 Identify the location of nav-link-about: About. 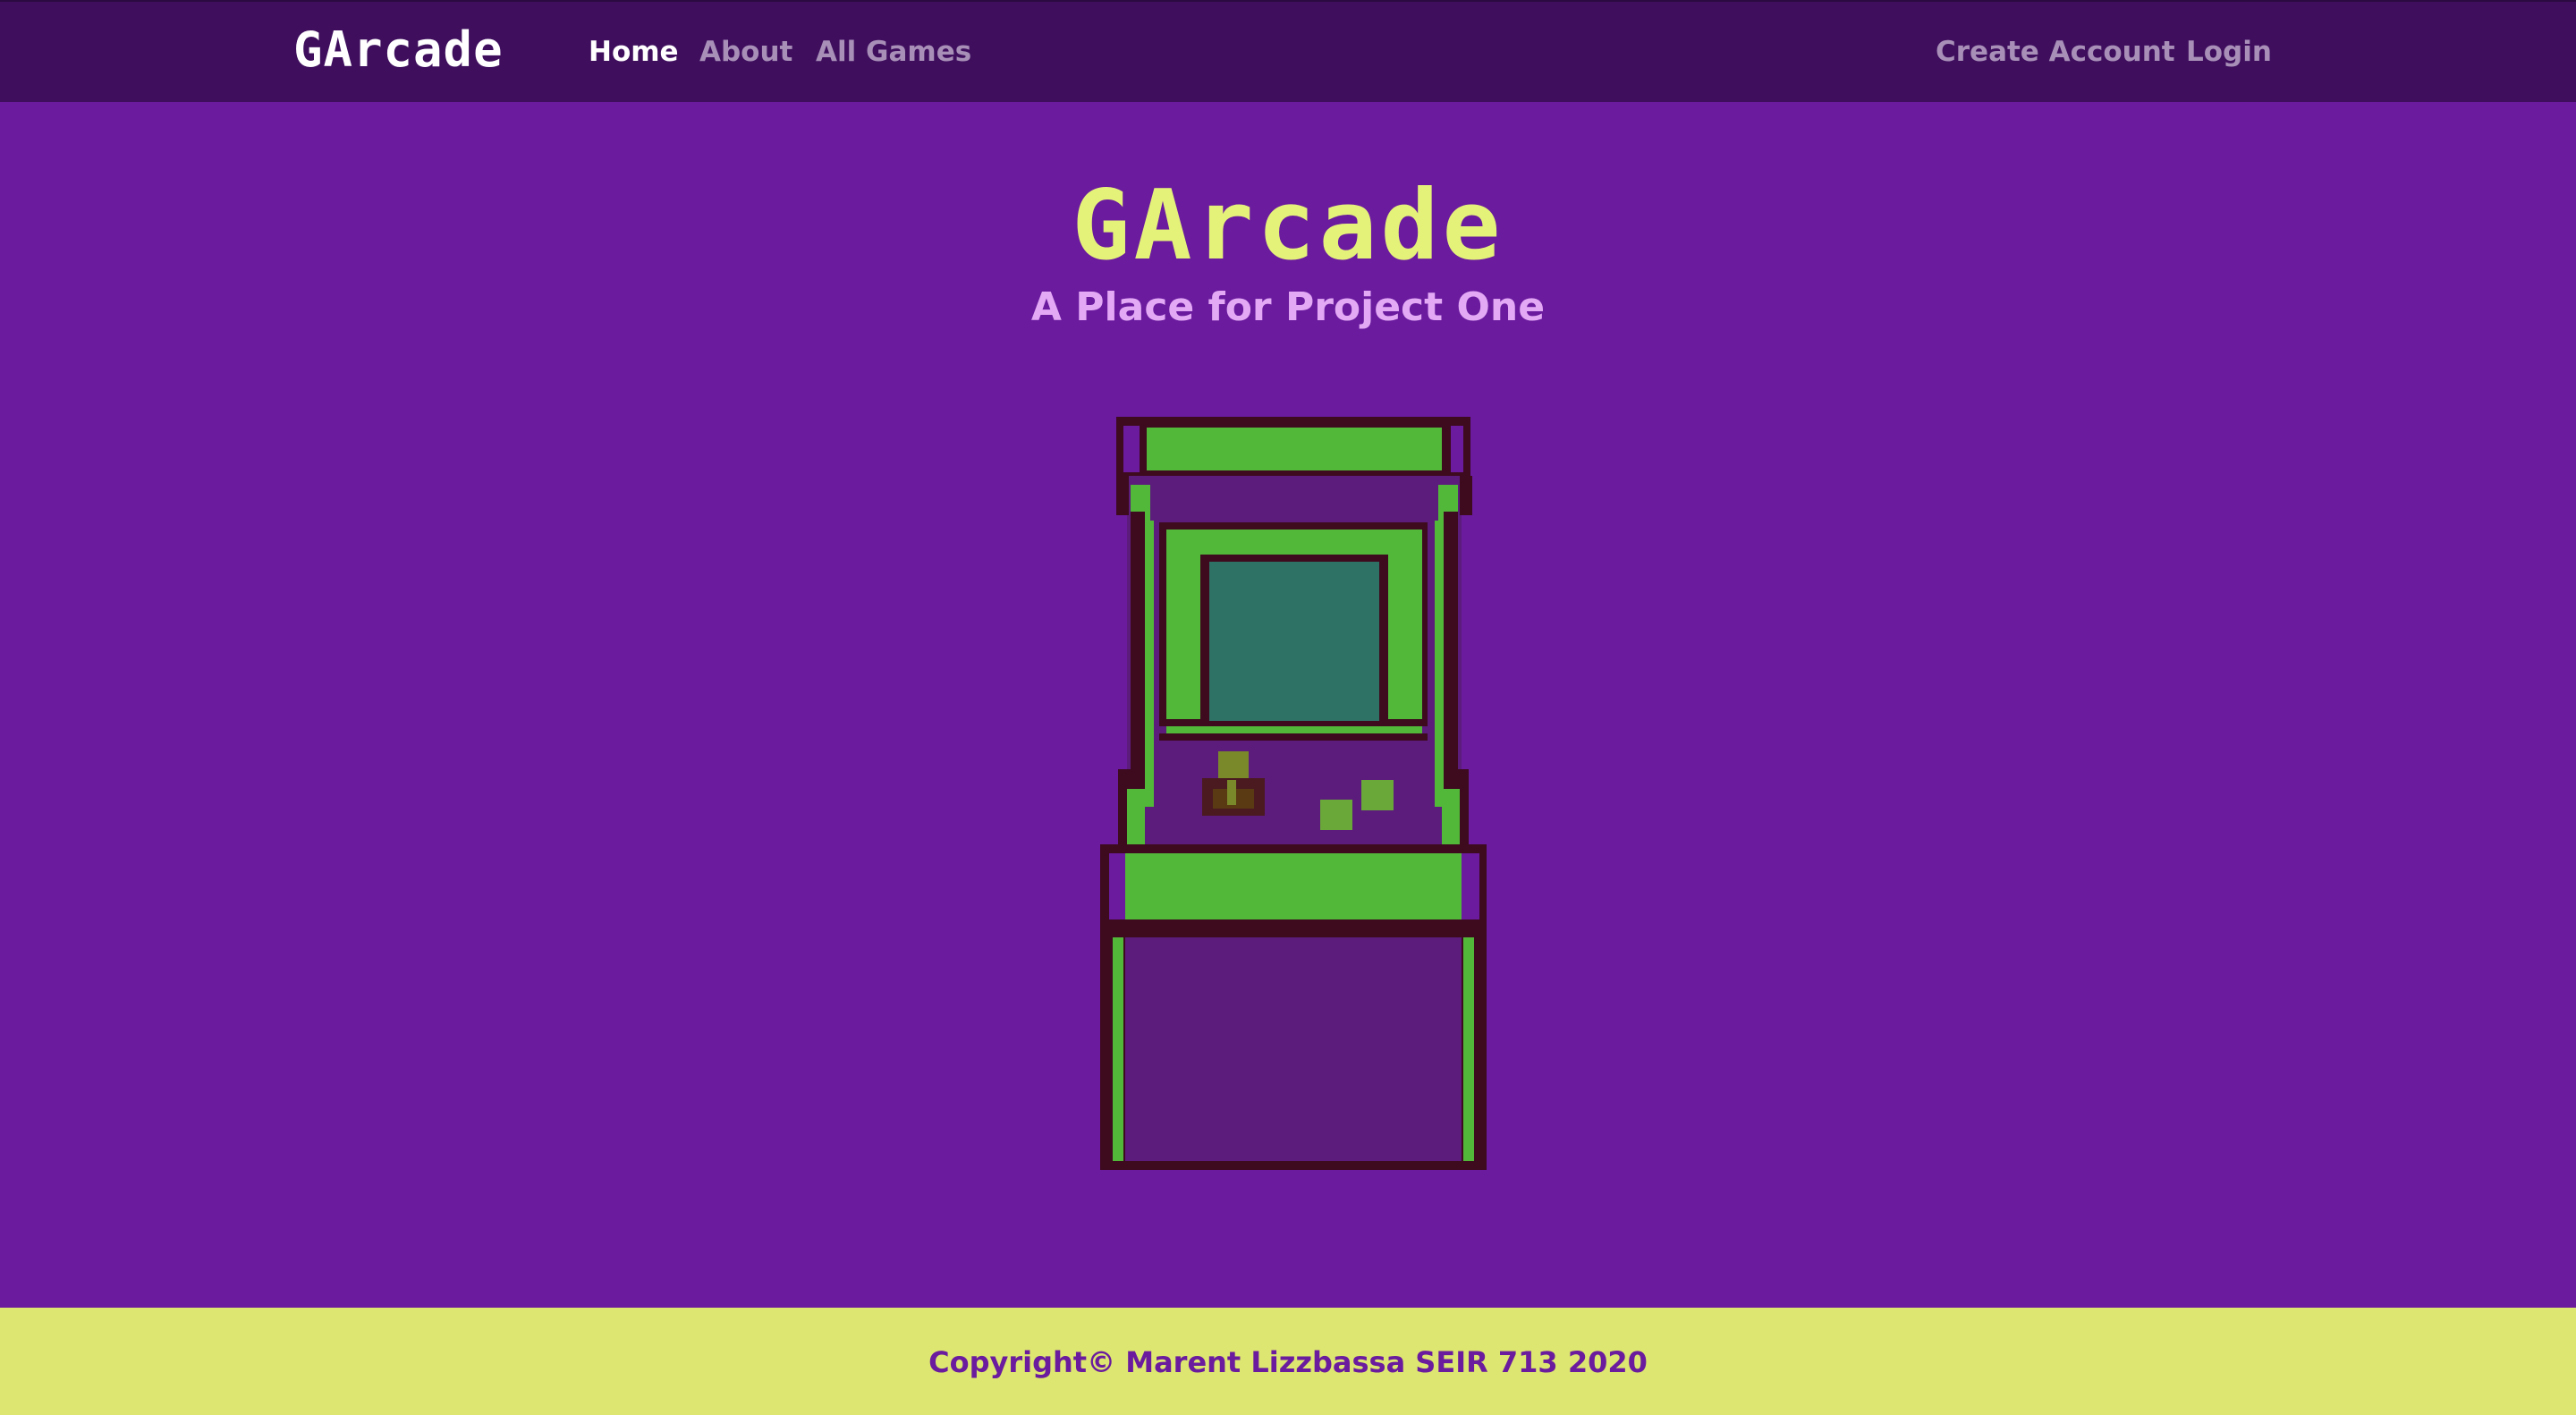
(745, 52).